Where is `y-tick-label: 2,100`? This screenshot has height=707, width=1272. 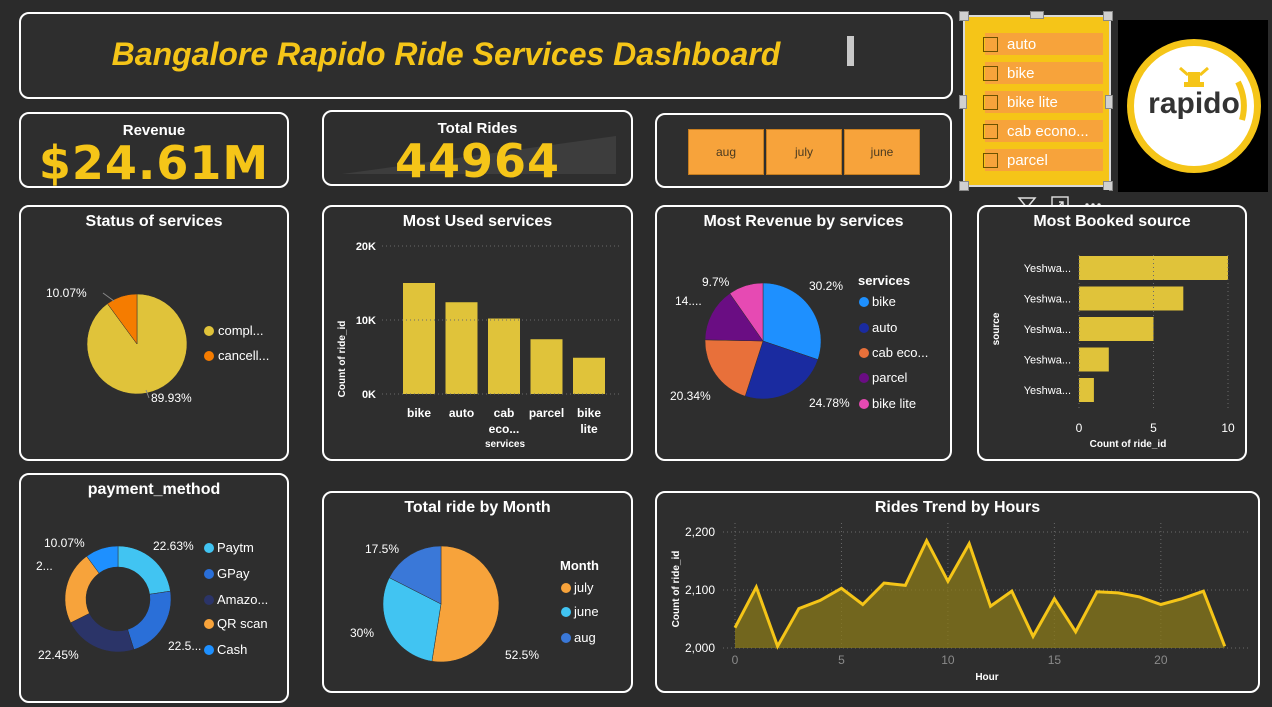
y-tick-label: 2,100 is located at coordinates (700, 590).